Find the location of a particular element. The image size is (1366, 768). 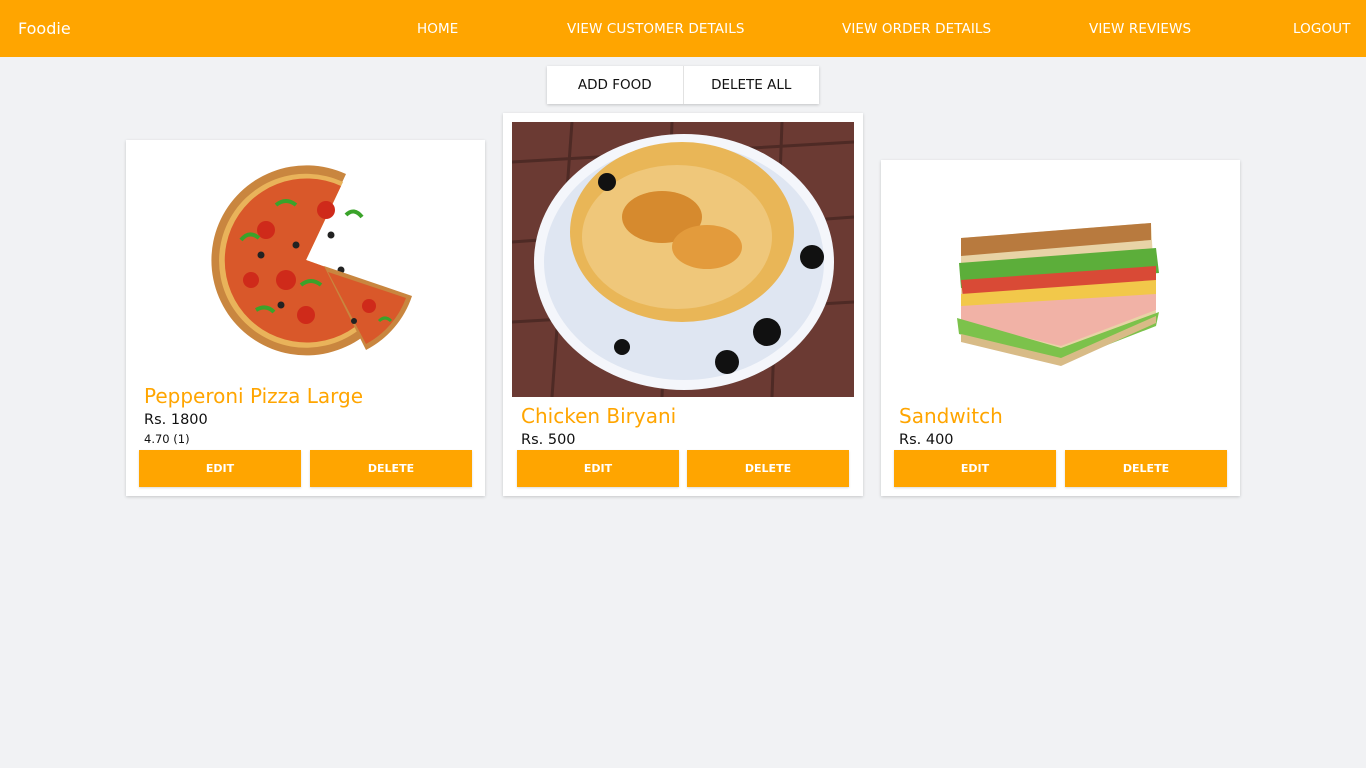

food-card: Chicken Biryani Rs. 500 EDIT DELETE is located at coordinates (683, 304).